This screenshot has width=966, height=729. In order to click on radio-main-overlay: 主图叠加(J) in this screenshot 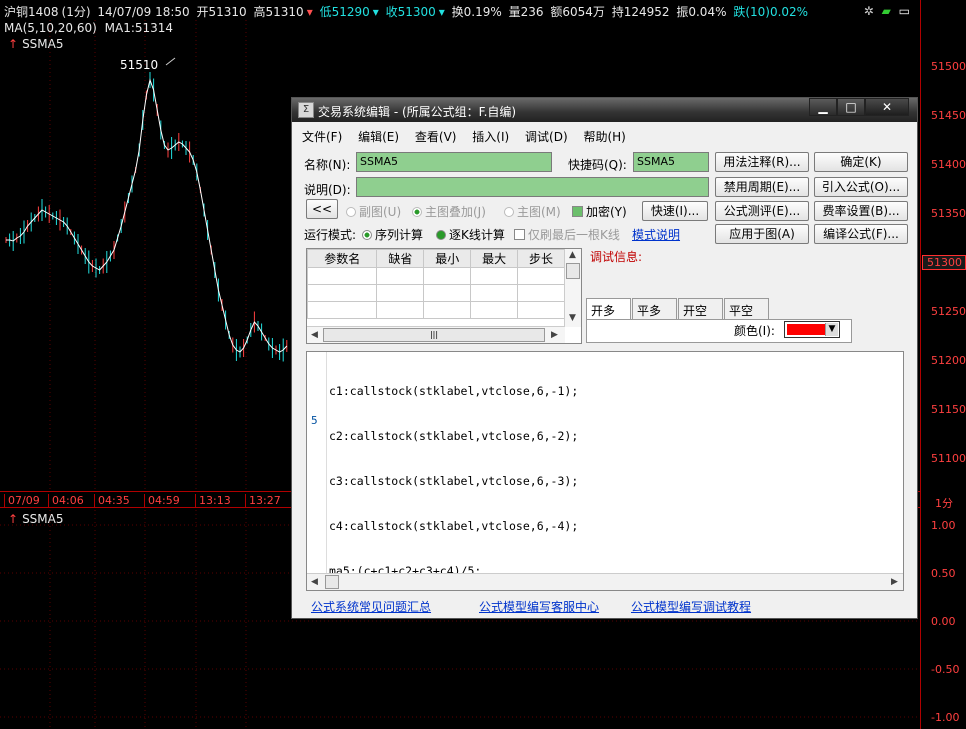, I will do `click(449, 211)`.